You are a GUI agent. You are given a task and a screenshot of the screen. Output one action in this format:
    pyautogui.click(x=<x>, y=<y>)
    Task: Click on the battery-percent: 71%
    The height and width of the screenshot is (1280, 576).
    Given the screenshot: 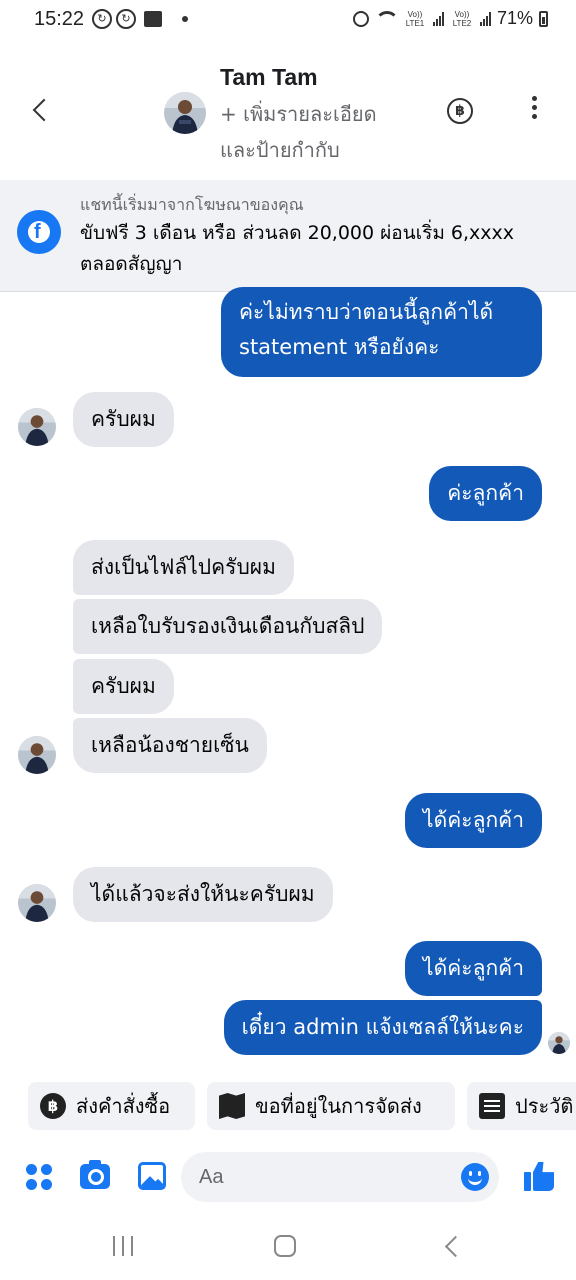 What is the action you would take?
    pyautogui.click(x=514, y=18)
    